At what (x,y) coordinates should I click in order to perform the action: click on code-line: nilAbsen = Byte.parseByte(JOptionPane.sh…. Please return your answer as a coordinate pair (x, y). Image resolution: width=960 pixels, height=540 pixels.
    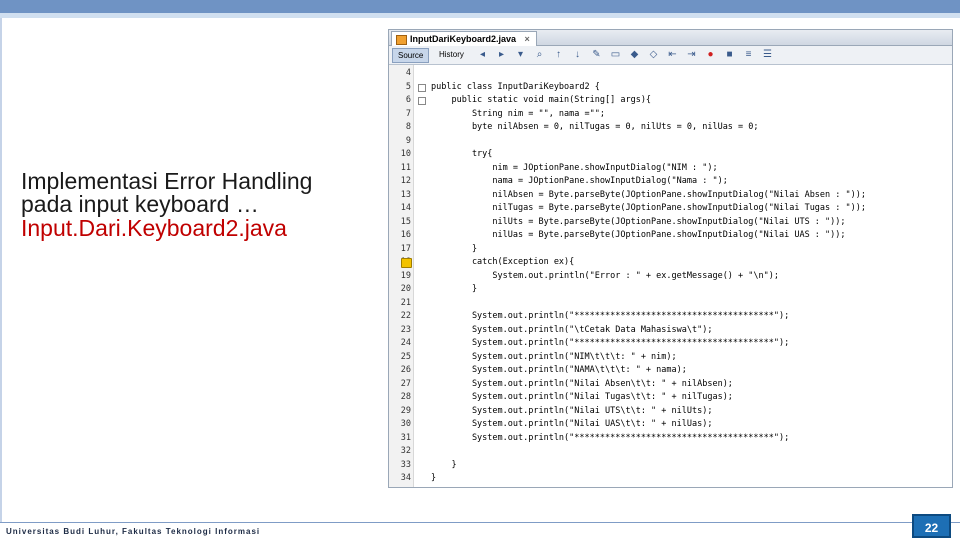
    Looking at the image, I should click on (648, 196).